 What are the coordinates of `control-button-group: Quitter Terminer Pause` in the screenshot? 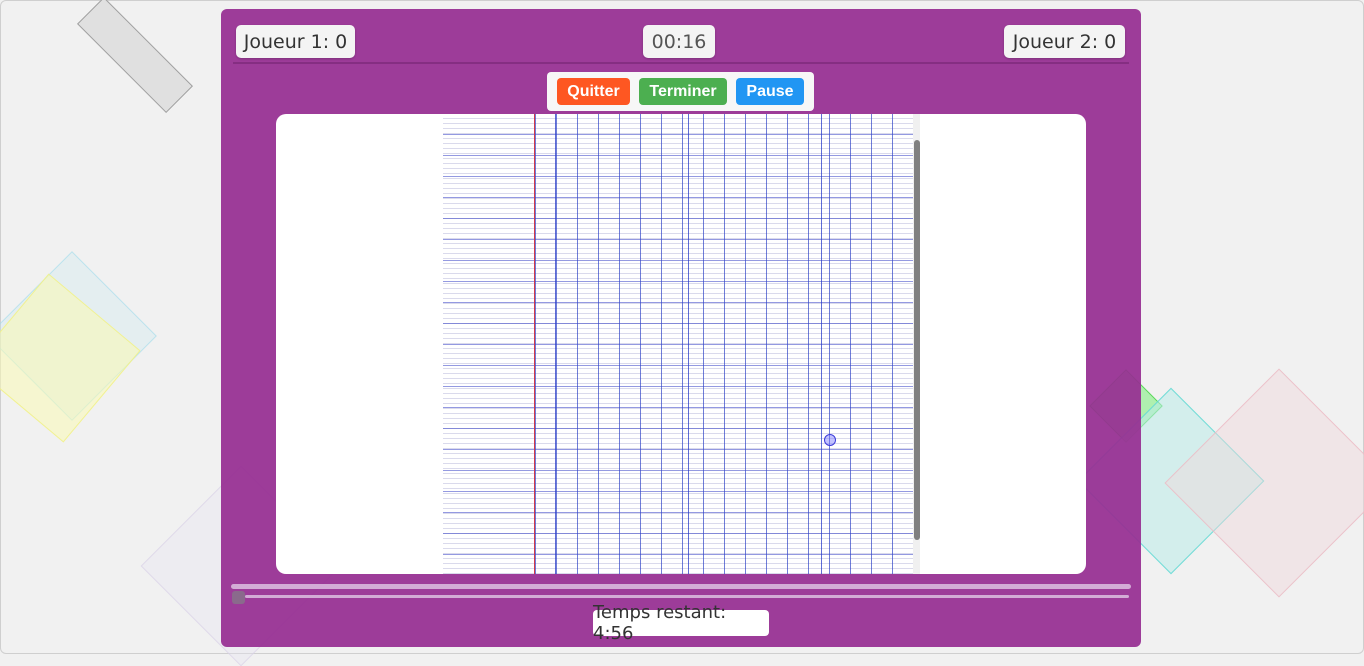 It's located at (680, 91).